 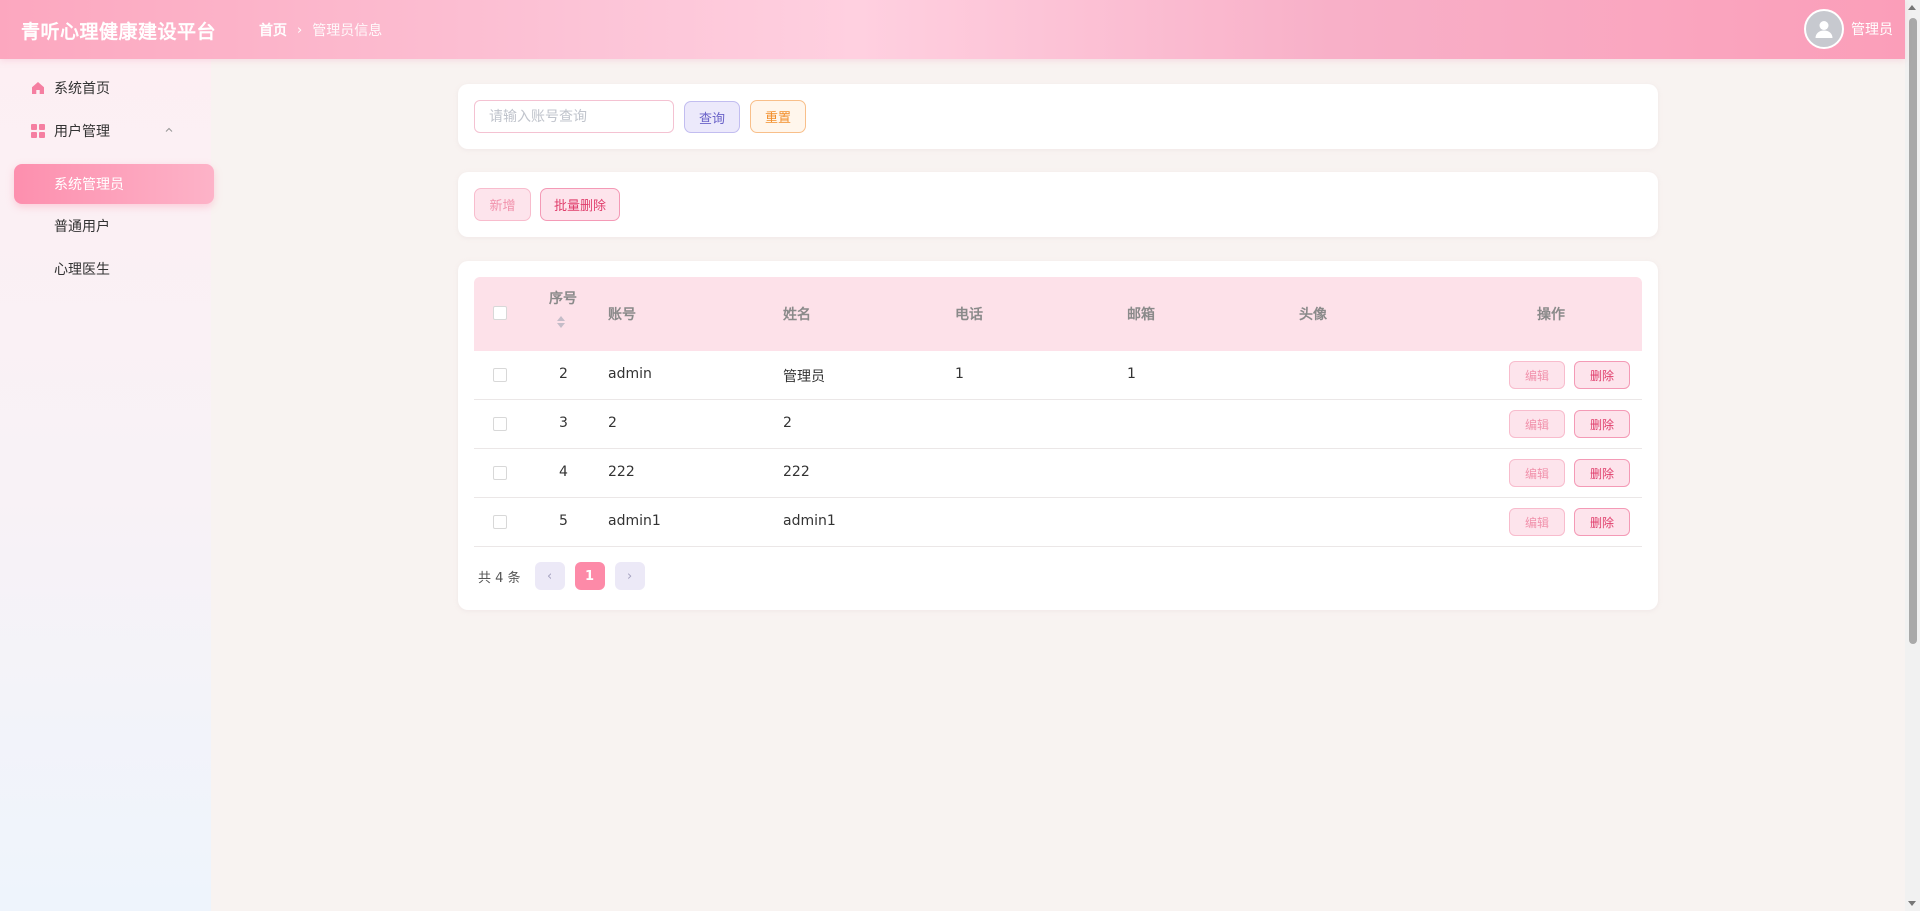 I want to click on sidebar-item-home: 系统首页, so click(x=105, y=88).